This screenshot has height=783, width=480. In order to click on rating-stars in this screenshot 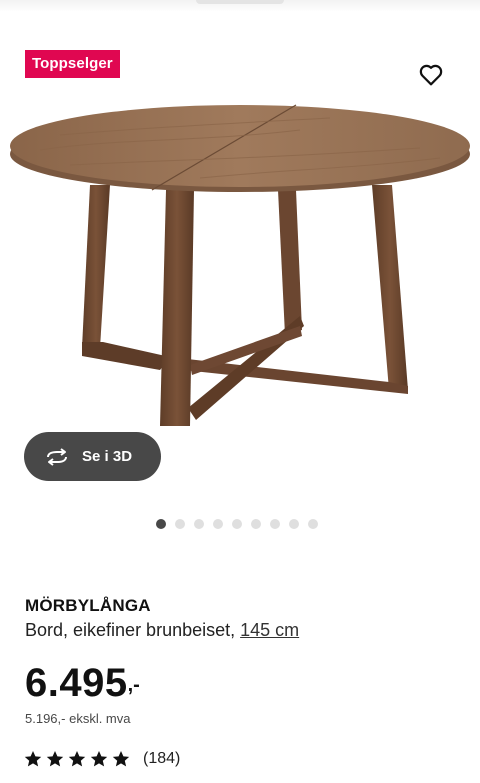, I will do `click(77, 759)`.